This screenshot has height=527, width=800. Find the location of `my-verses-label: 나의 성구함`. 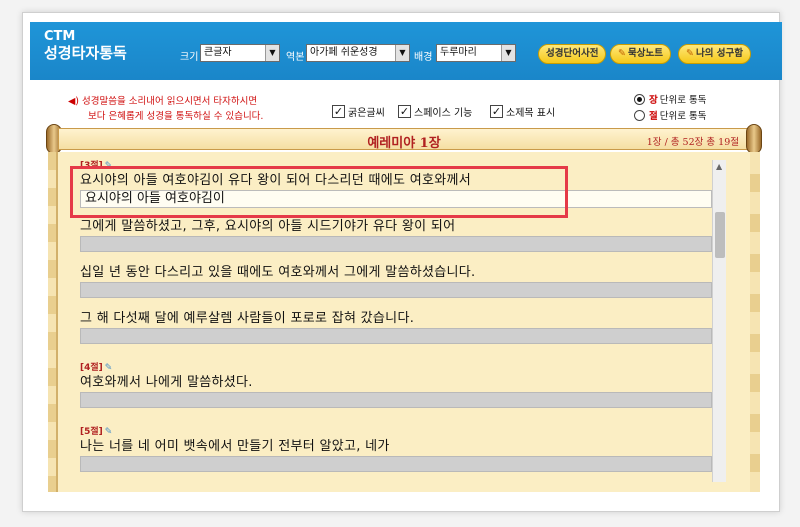

my-verses-label: 나의 성구함 is located at coordinates (719, 53).